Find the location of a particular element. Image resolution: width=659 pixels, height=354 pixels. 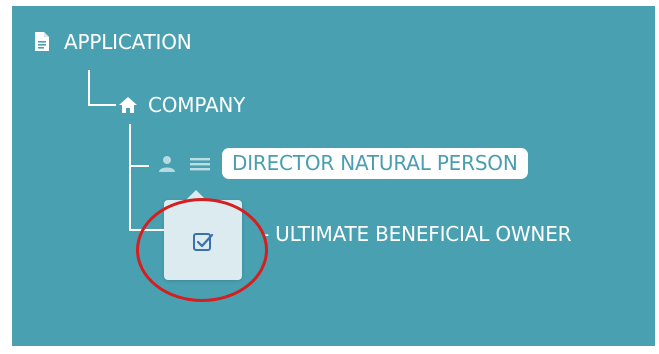

tree-node-director: DIRECTOR NATURAL PERSON is located at coordinates (343, 163).